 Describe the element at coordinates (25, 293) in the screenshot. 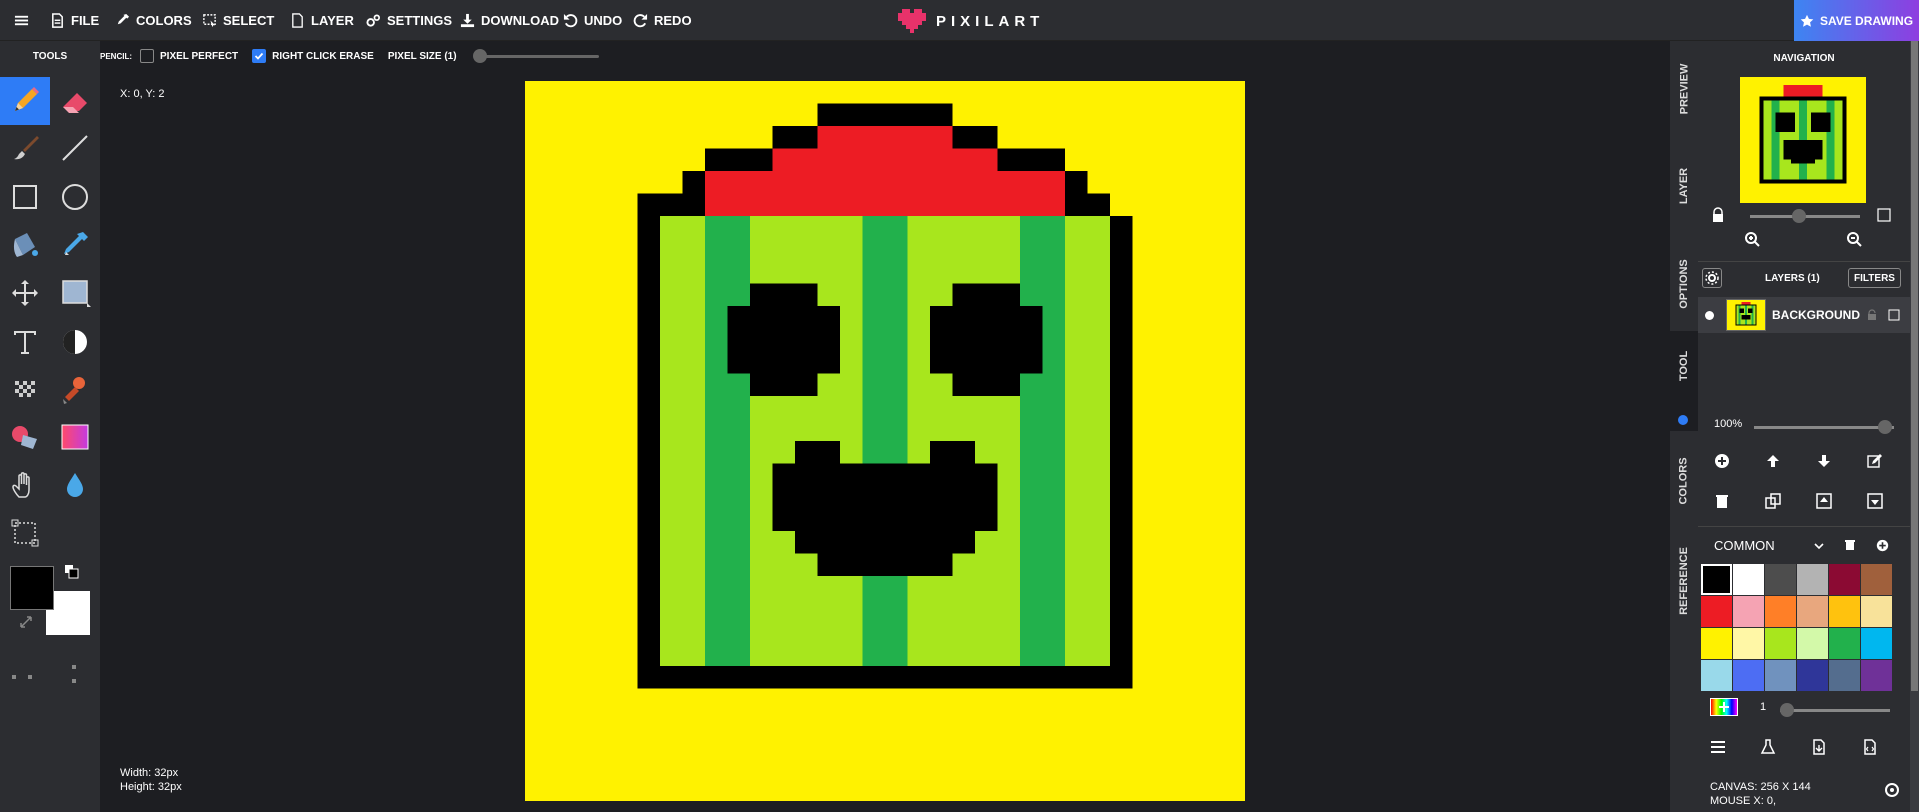

I see `move-tool` at that location.